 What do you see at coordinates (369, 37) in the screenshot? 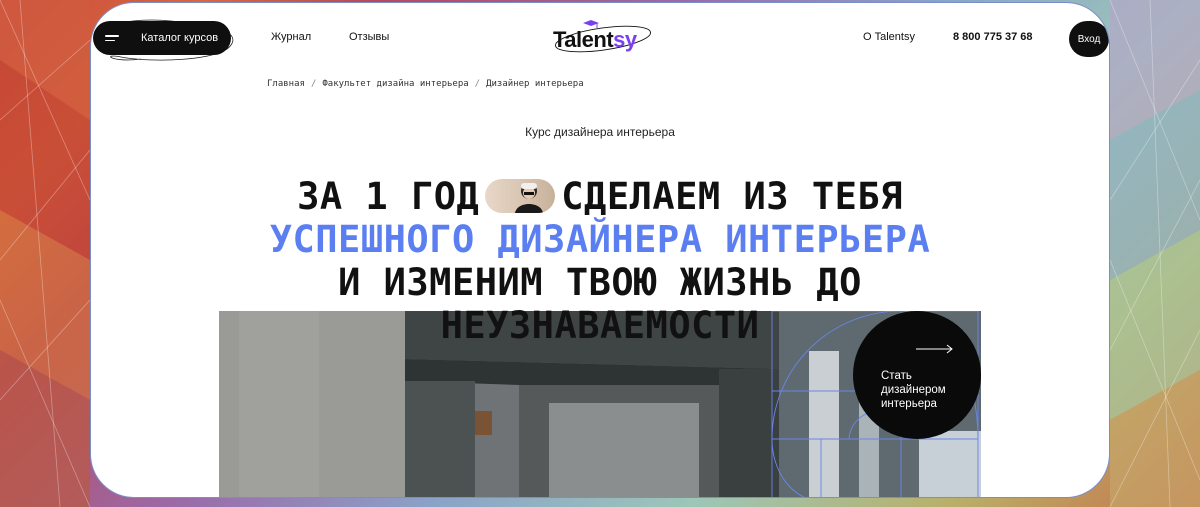
I see `nav-link-reviews: Отзывы` at bounding box center [369, 37].